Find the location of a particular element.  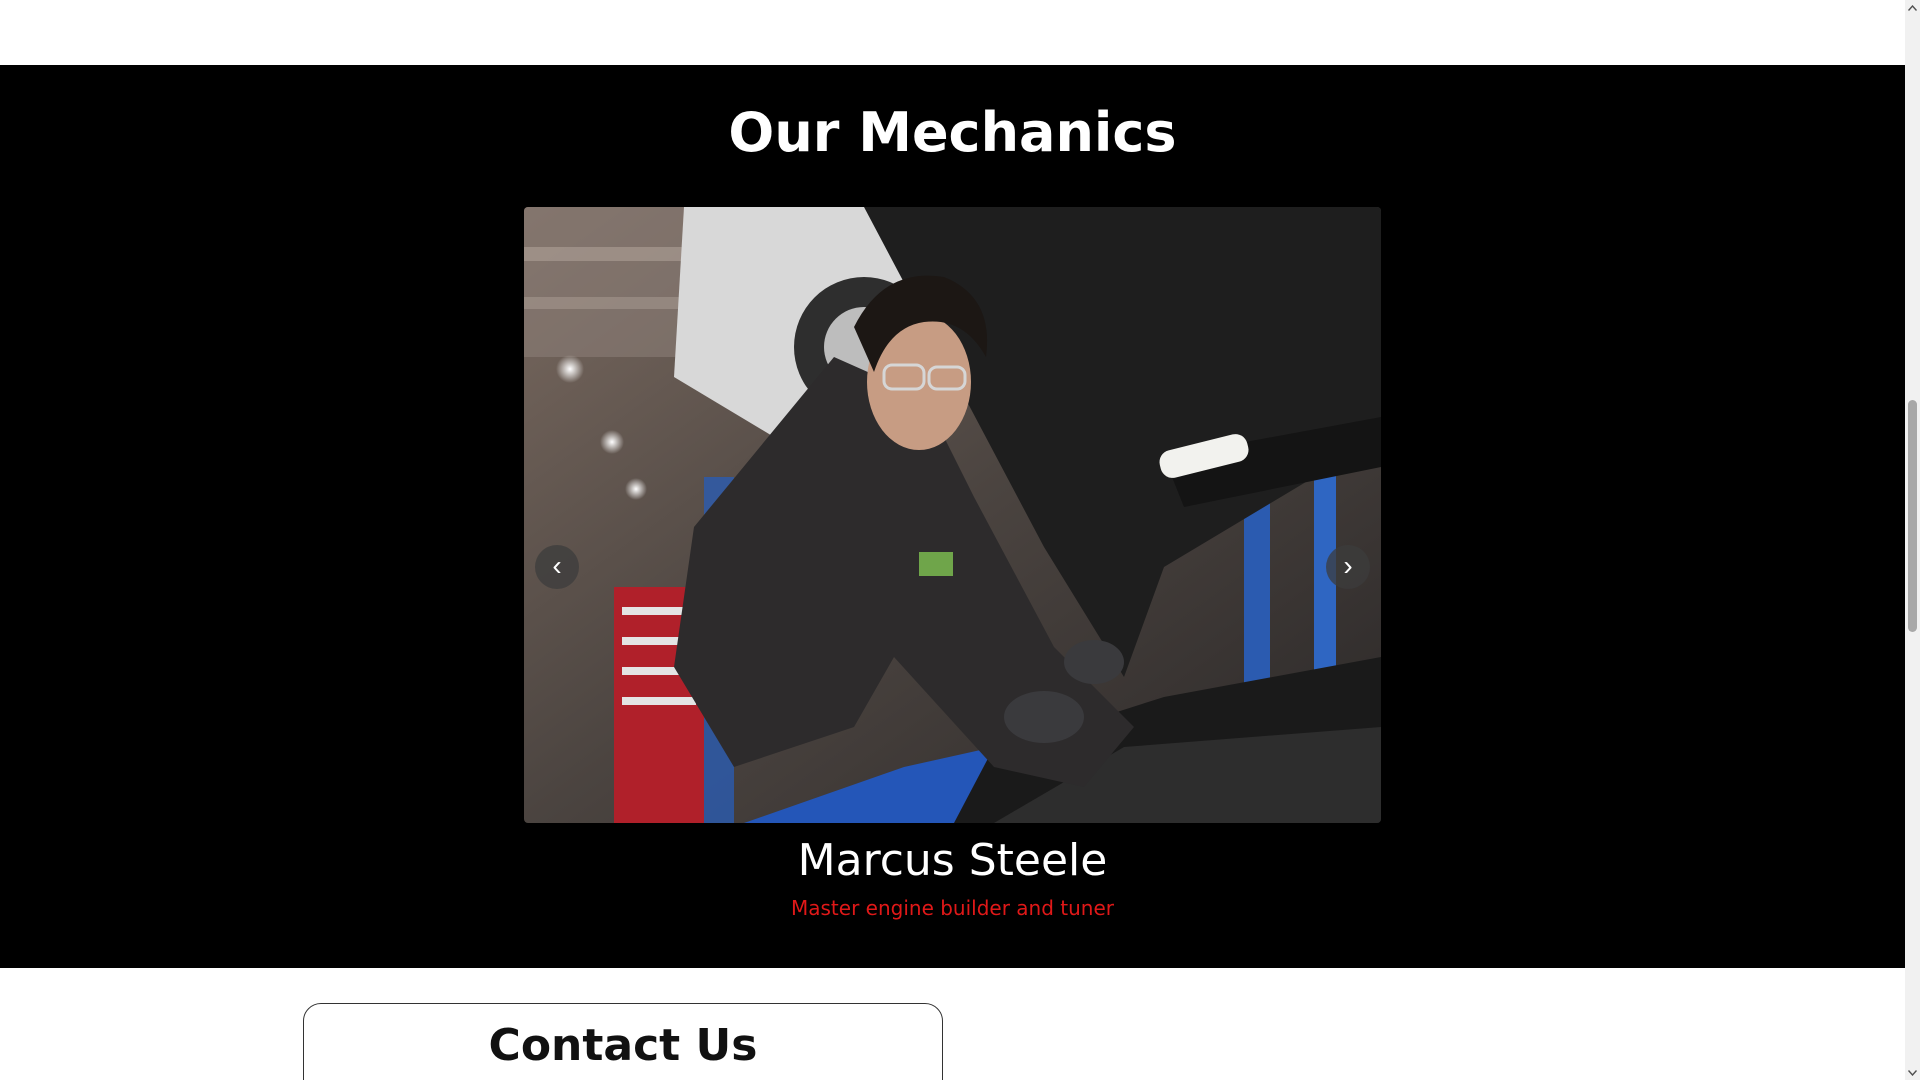

chevron-right-icon: › is located at coordinates (1348, 565).